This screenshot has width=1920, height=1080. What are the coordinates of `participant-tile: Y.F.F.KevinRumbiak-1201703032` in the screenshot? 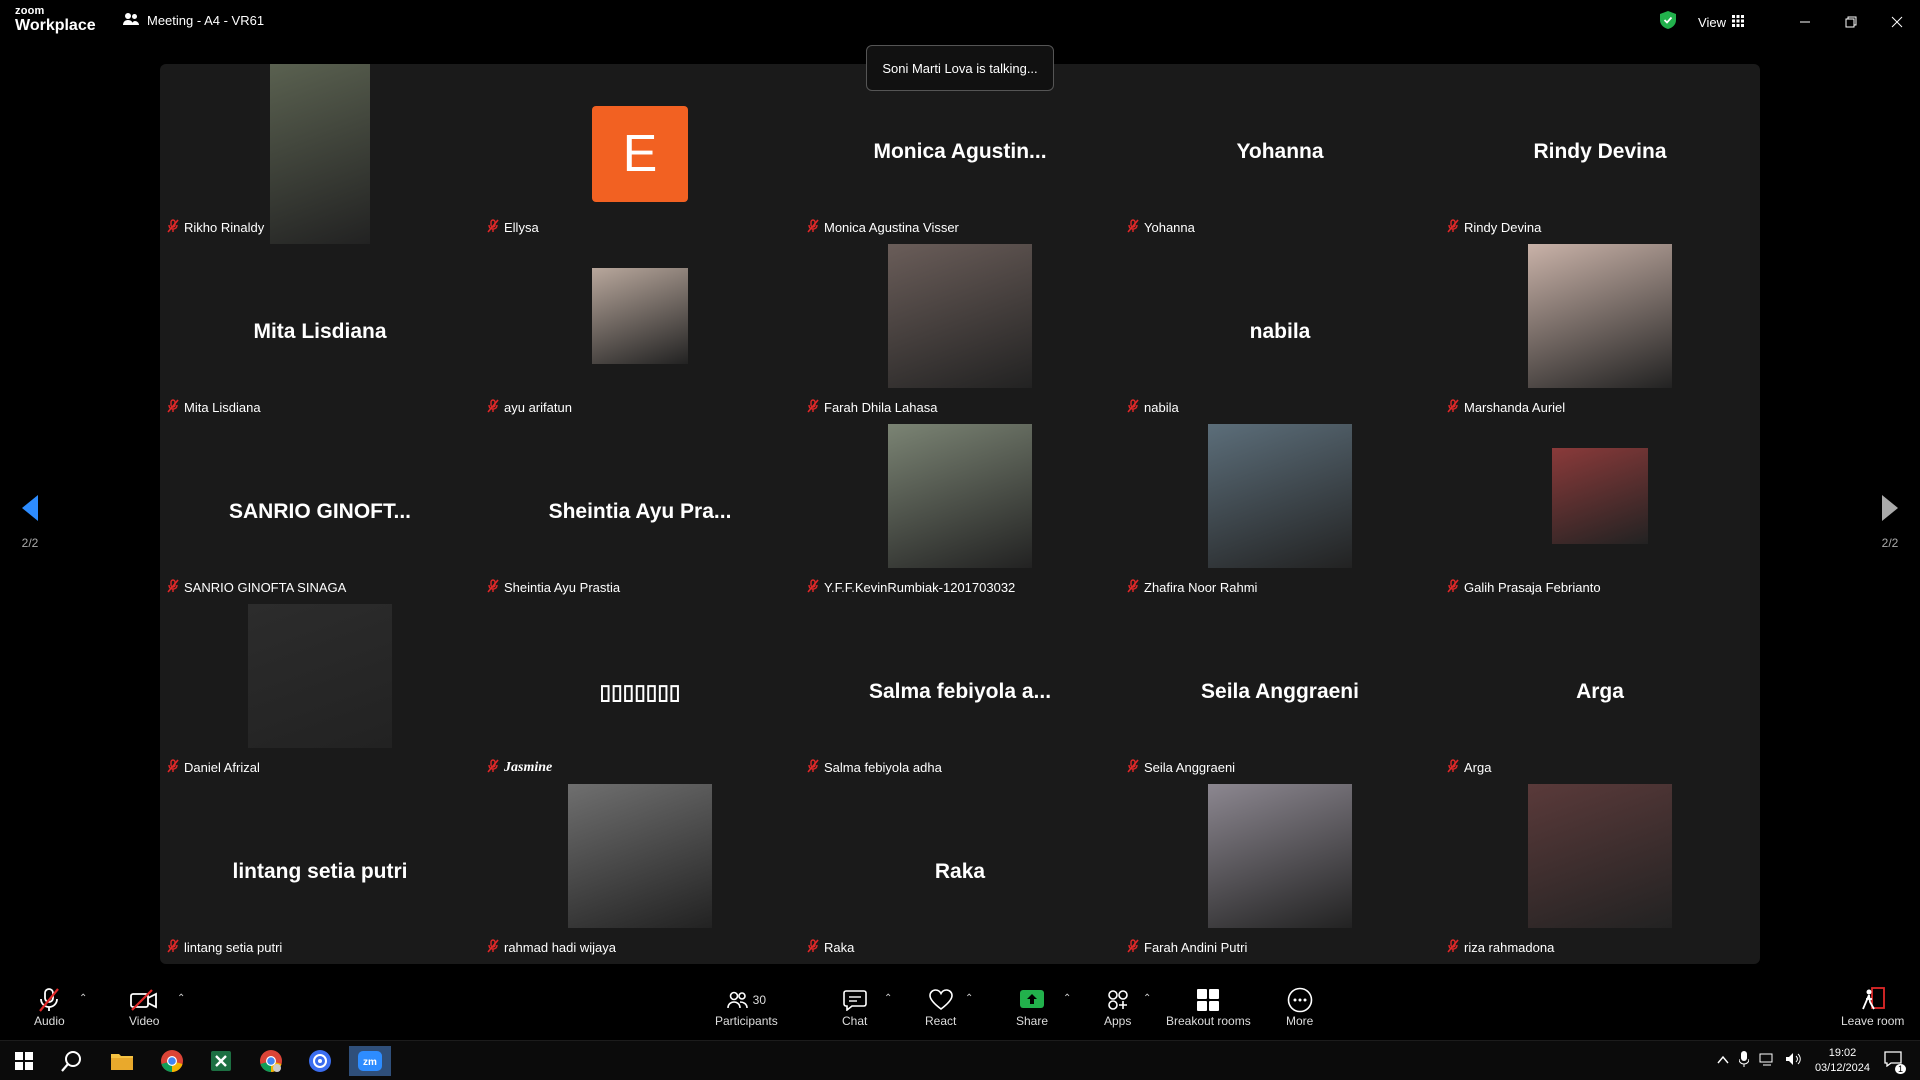 It's located at (960, 514).